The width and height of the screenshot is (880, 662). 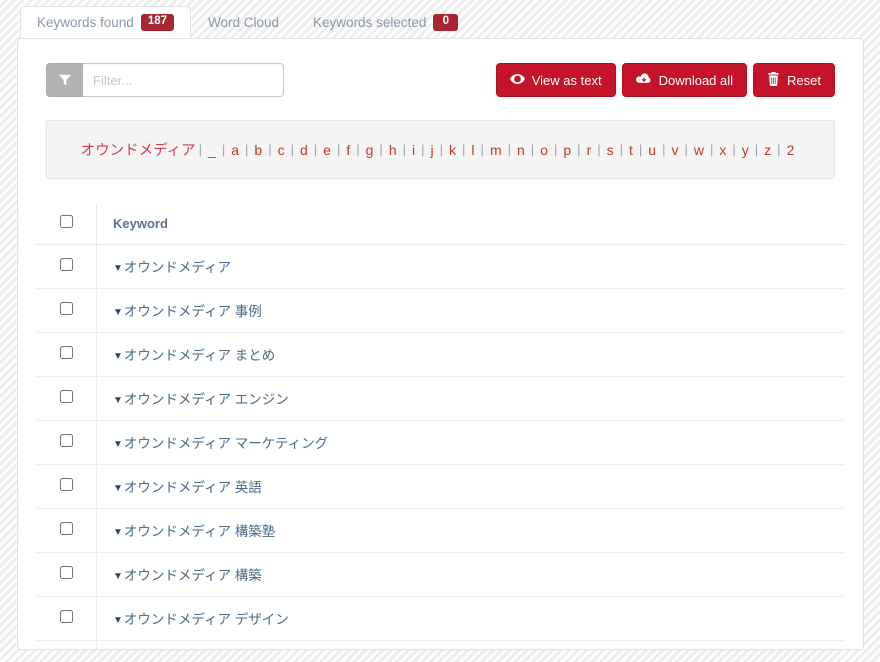 I want to click on keyword-link: オウンドメディア 事例, so click(x=193, y=311).